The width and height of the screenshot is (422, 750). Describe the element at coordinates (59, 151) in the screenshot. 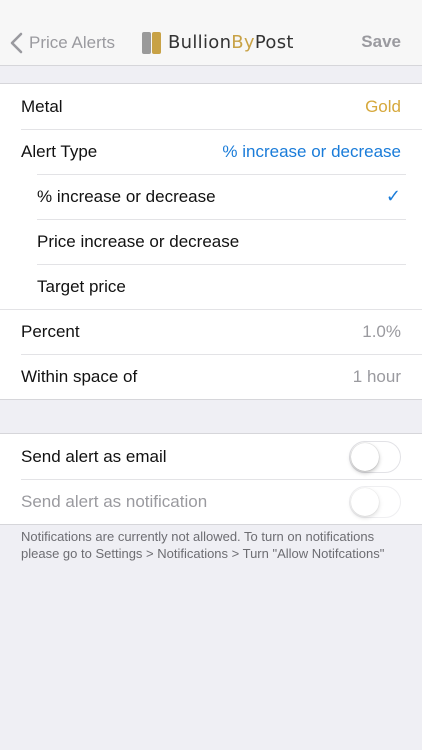

I see `alert-type-label: Alert Type` at that location.